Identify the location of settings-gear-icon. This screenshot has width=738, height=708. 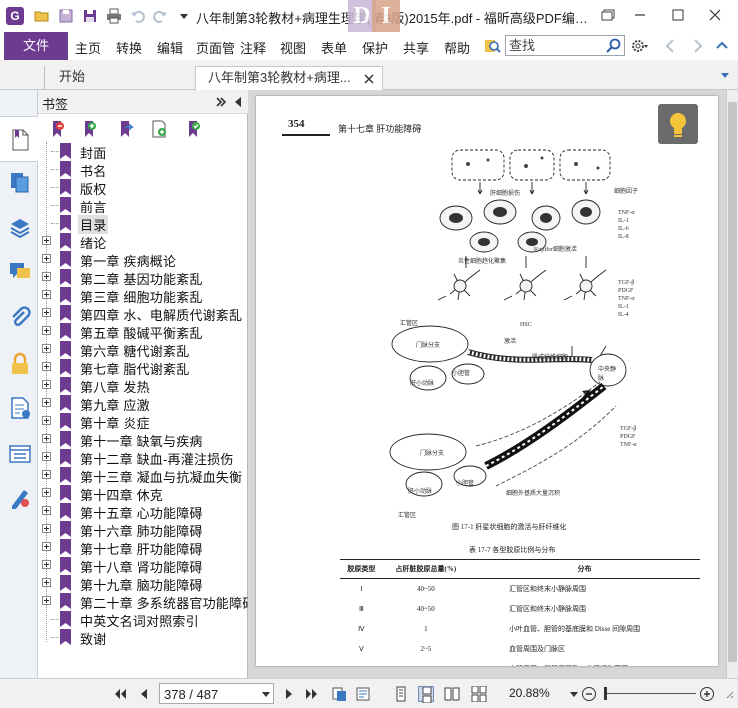
(639, 46).